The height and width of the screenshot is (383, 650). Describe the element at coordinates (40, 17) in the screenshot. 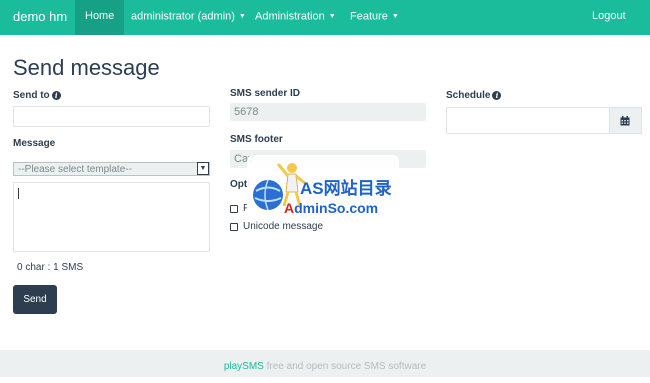

I see `brand-link: demo hm` at that location.